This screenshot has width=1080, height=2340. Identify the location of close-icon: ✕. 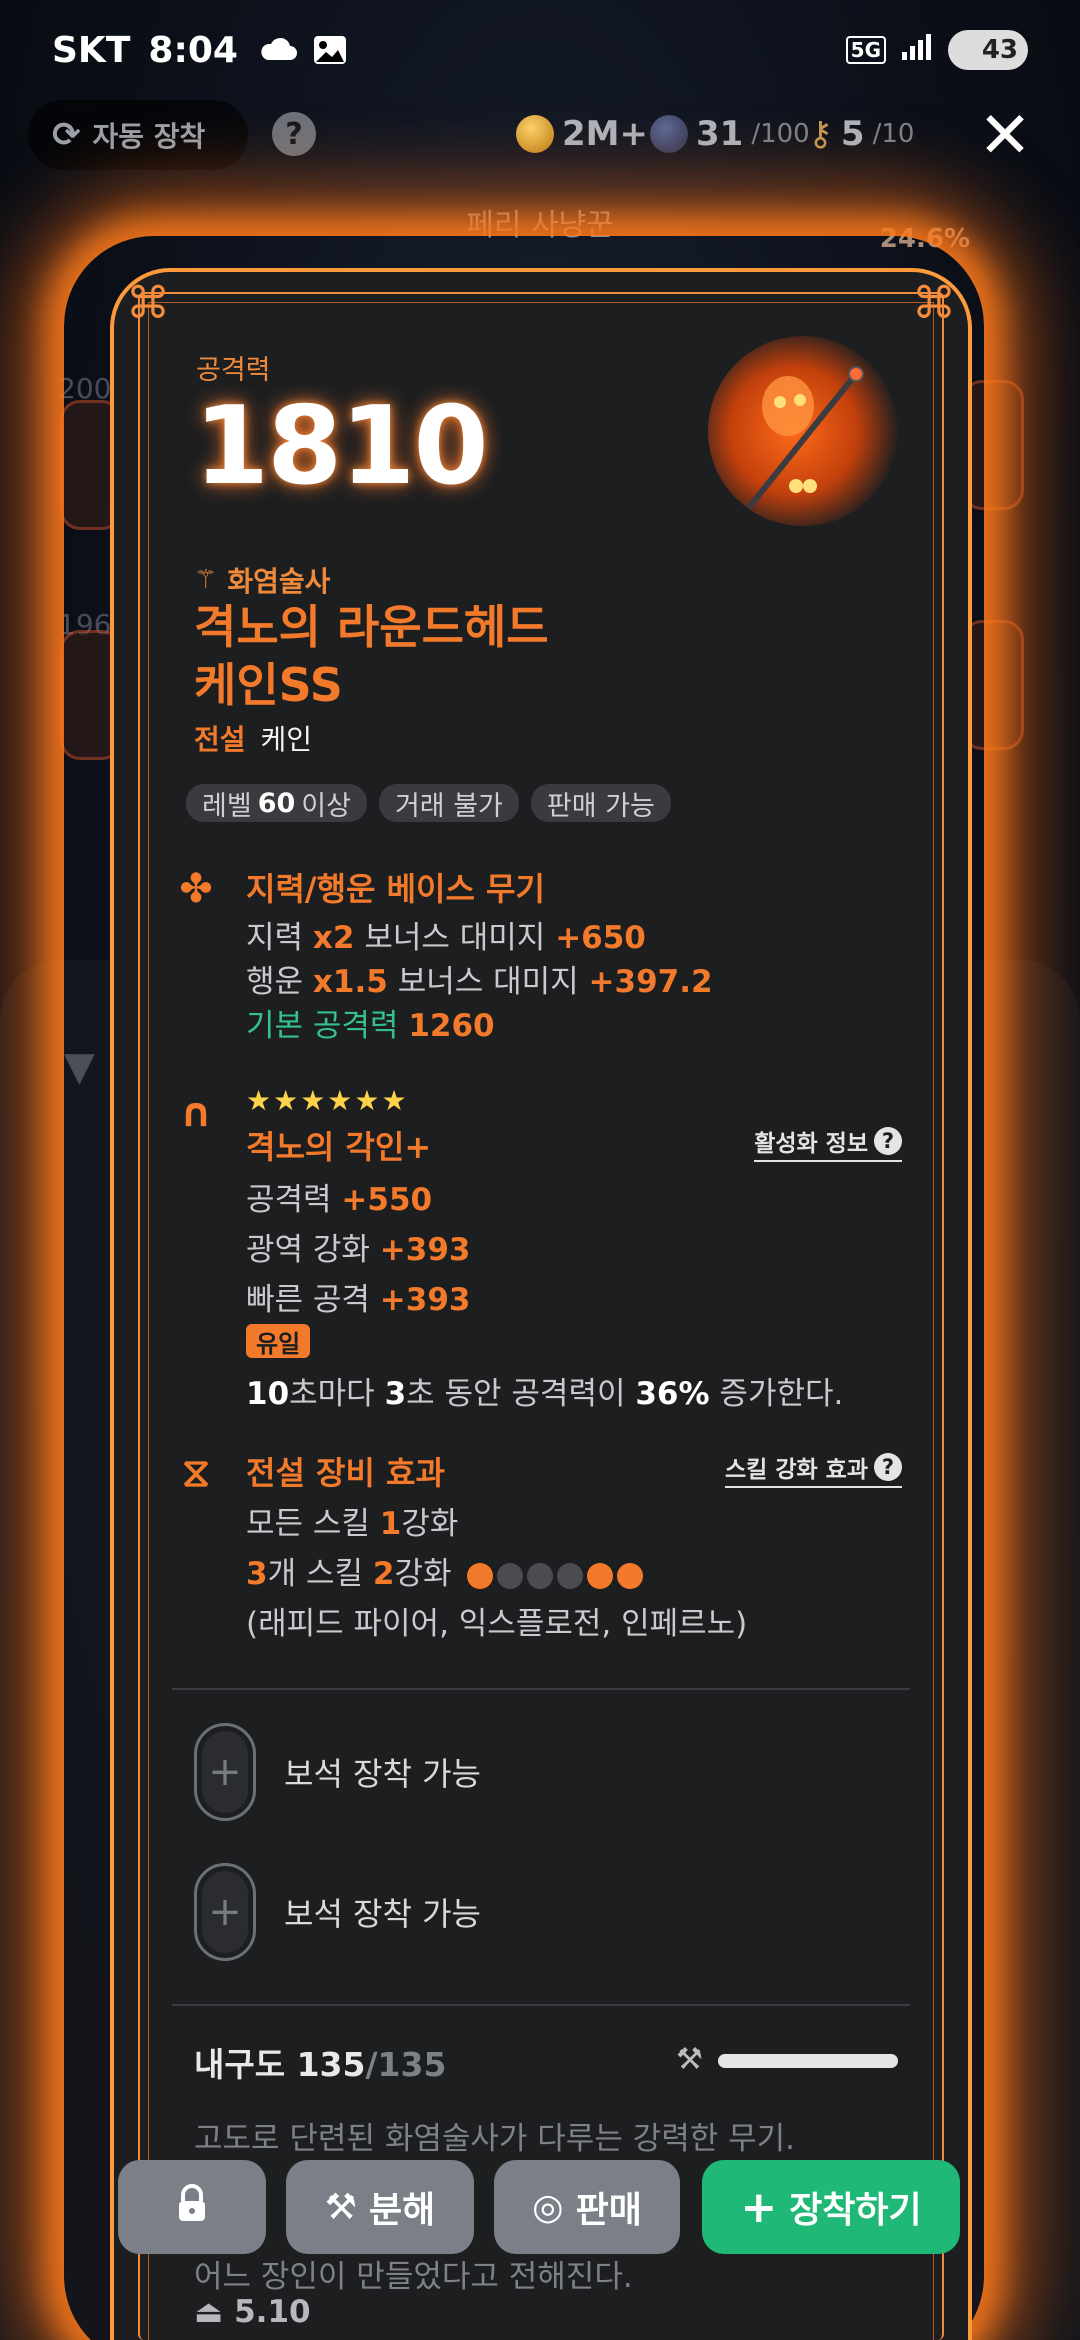
(1005, 136).